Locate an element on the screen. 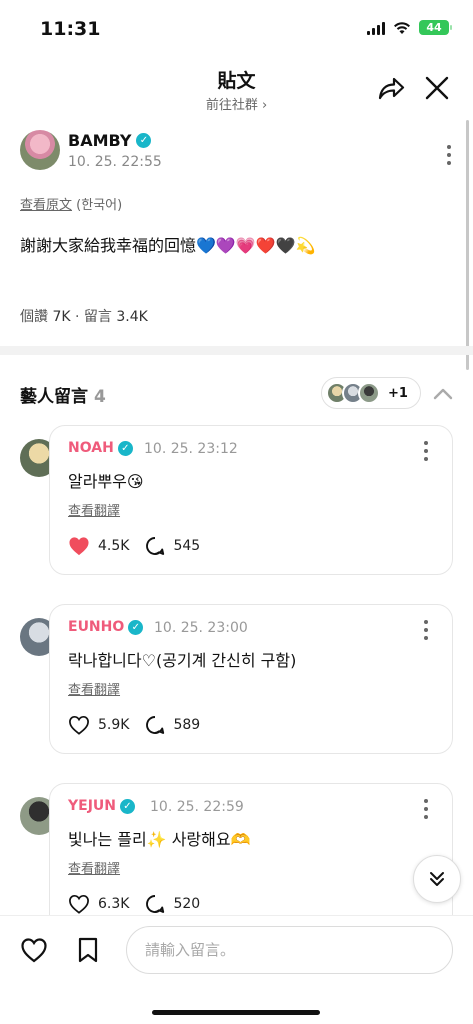 This screenshot has width=473, height=1024. comment-card: NOAH ✓ 10. 25. 23:12 알라뿌우😘 查看翻譯 4.5K 545 is located at coordinates (251, 500).